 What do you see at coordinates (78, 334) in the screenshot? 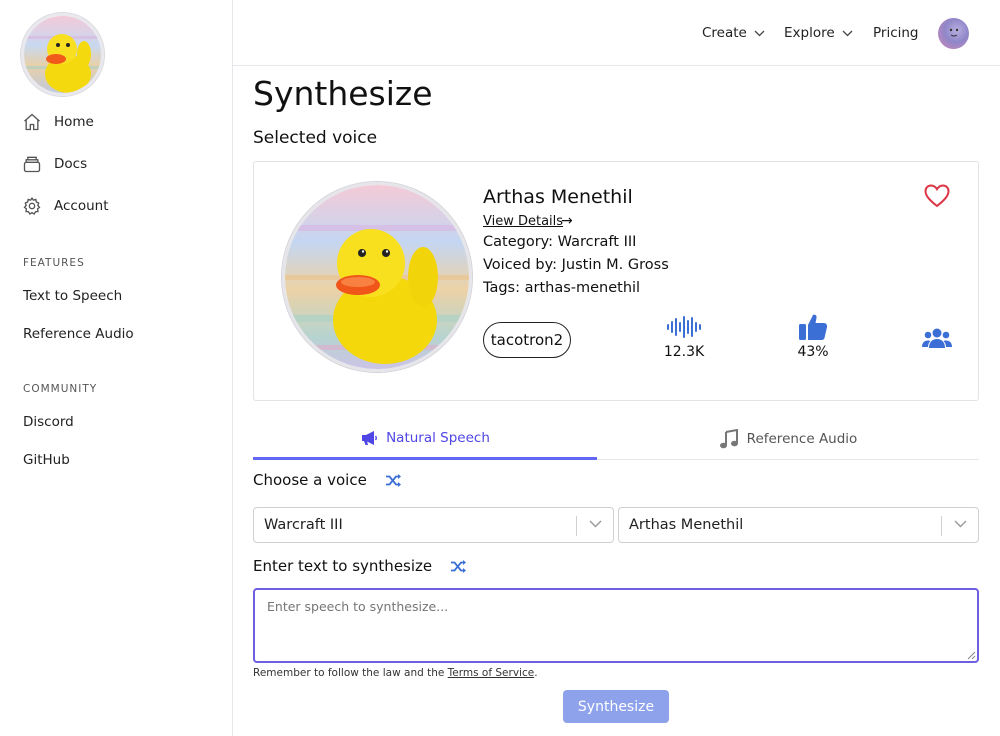
I see `sidebar-item-reference-audio: Reference Audio` at bounding box center [78, 334].